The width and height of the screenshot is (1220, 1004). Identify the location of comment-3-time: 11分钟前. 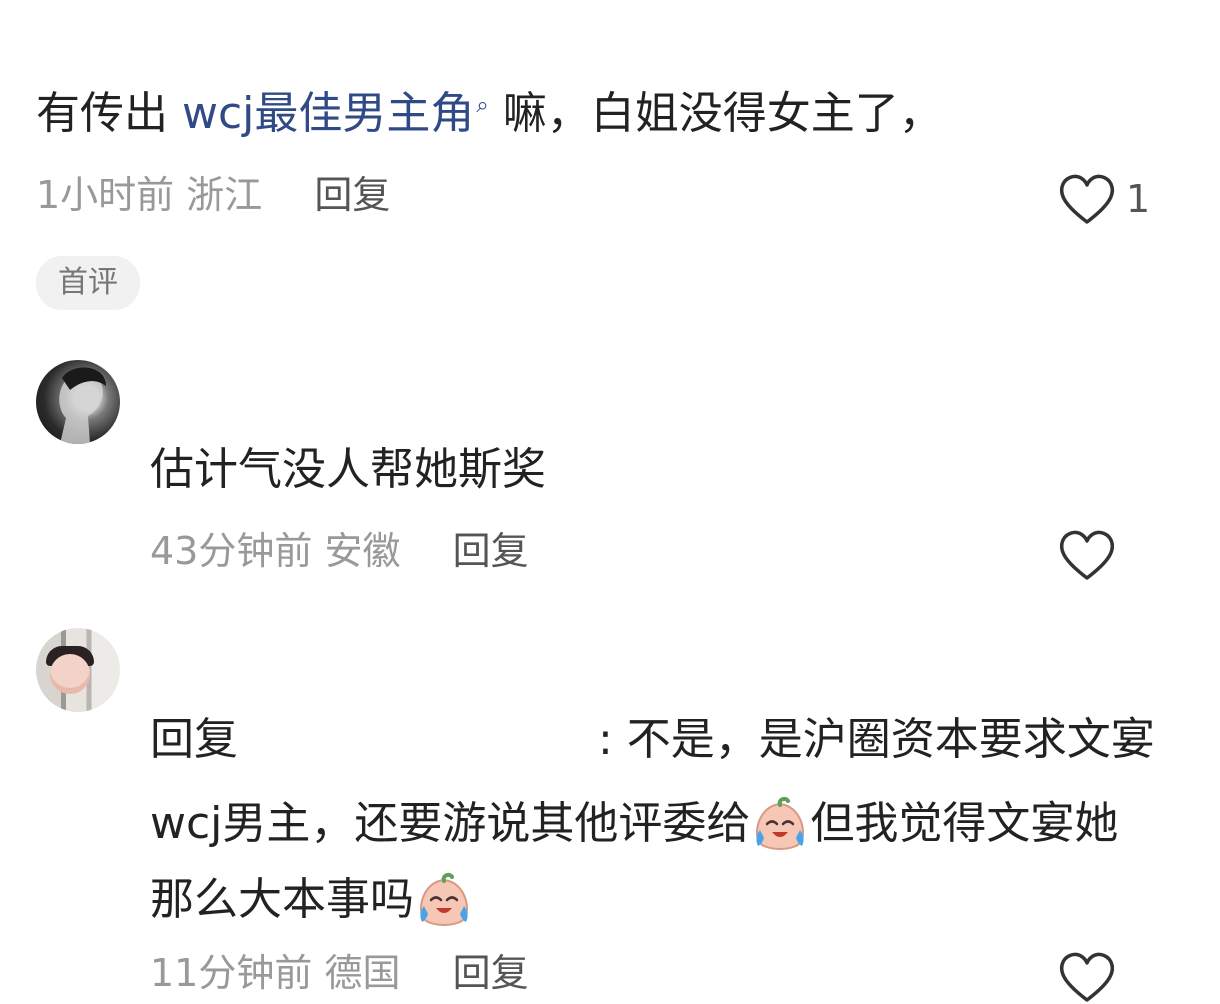
(231, 973).